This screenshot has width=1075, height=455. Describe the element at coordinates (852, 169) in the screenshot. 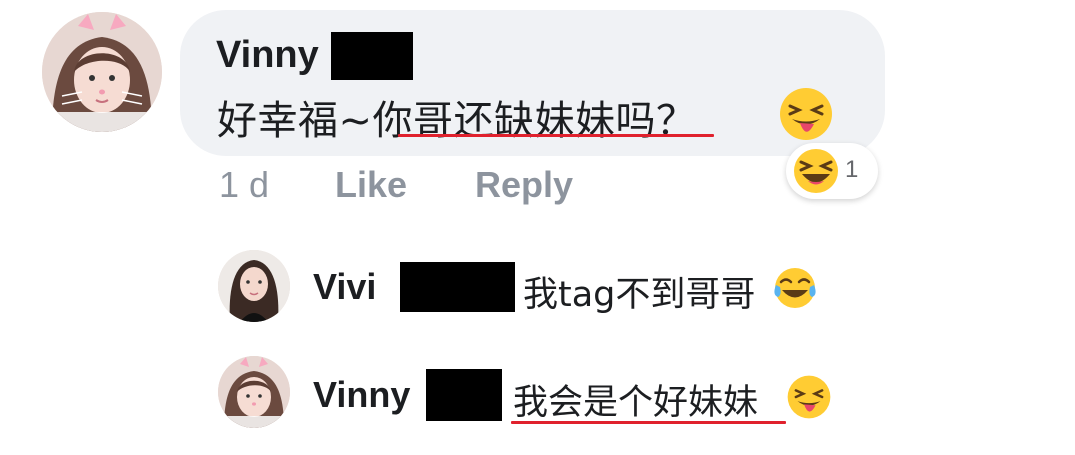

I see `reaction-count: 1` at that location.